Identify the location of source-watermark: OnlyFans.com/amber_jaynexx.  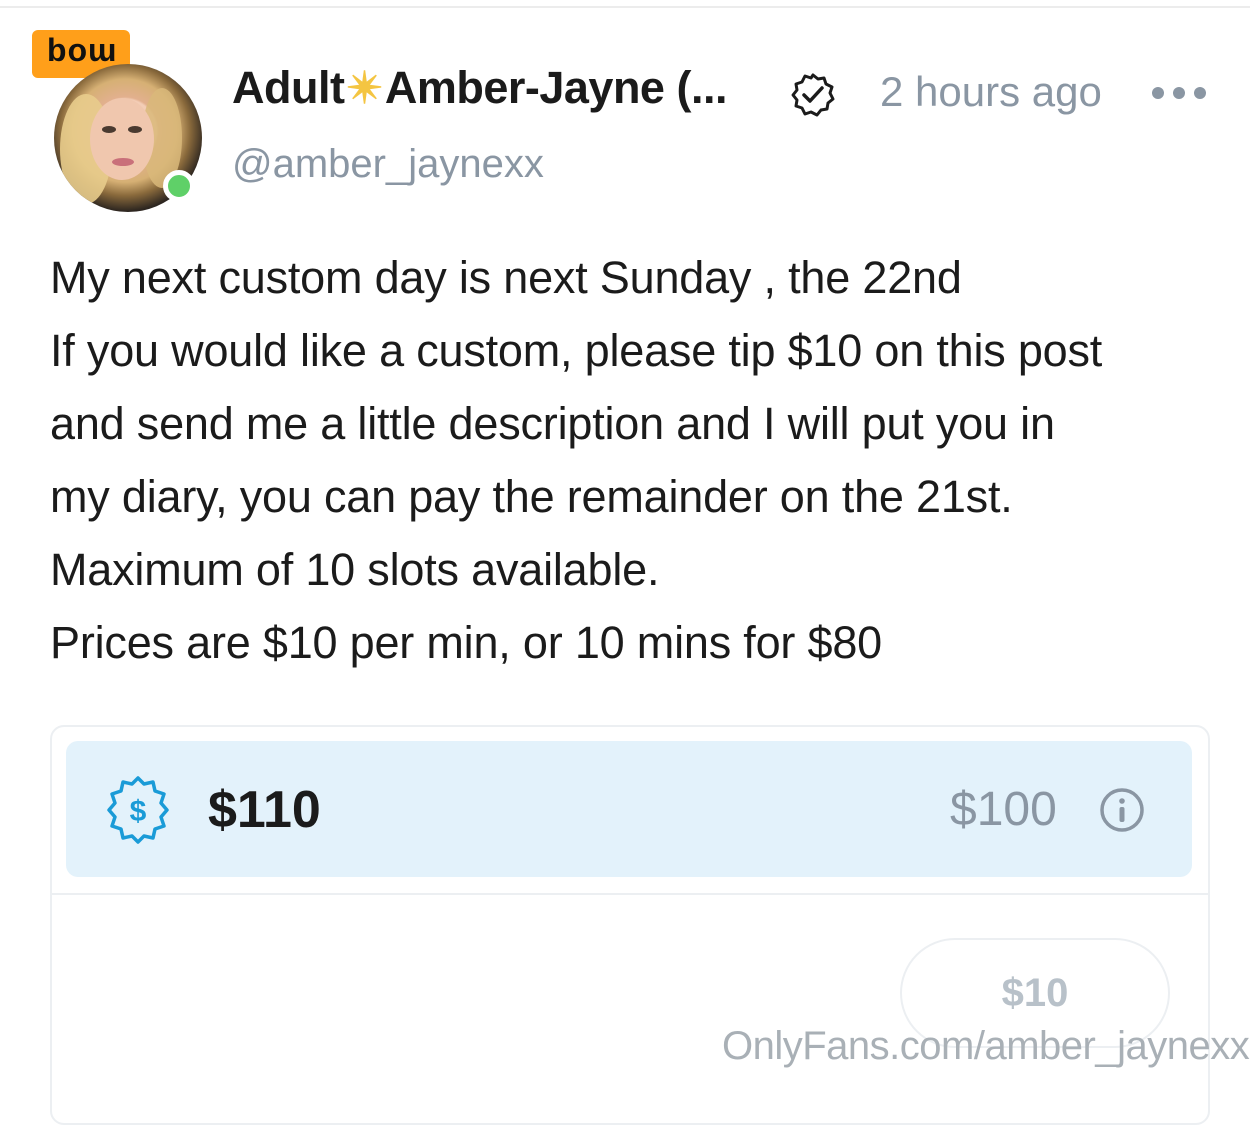
(986, 1046).